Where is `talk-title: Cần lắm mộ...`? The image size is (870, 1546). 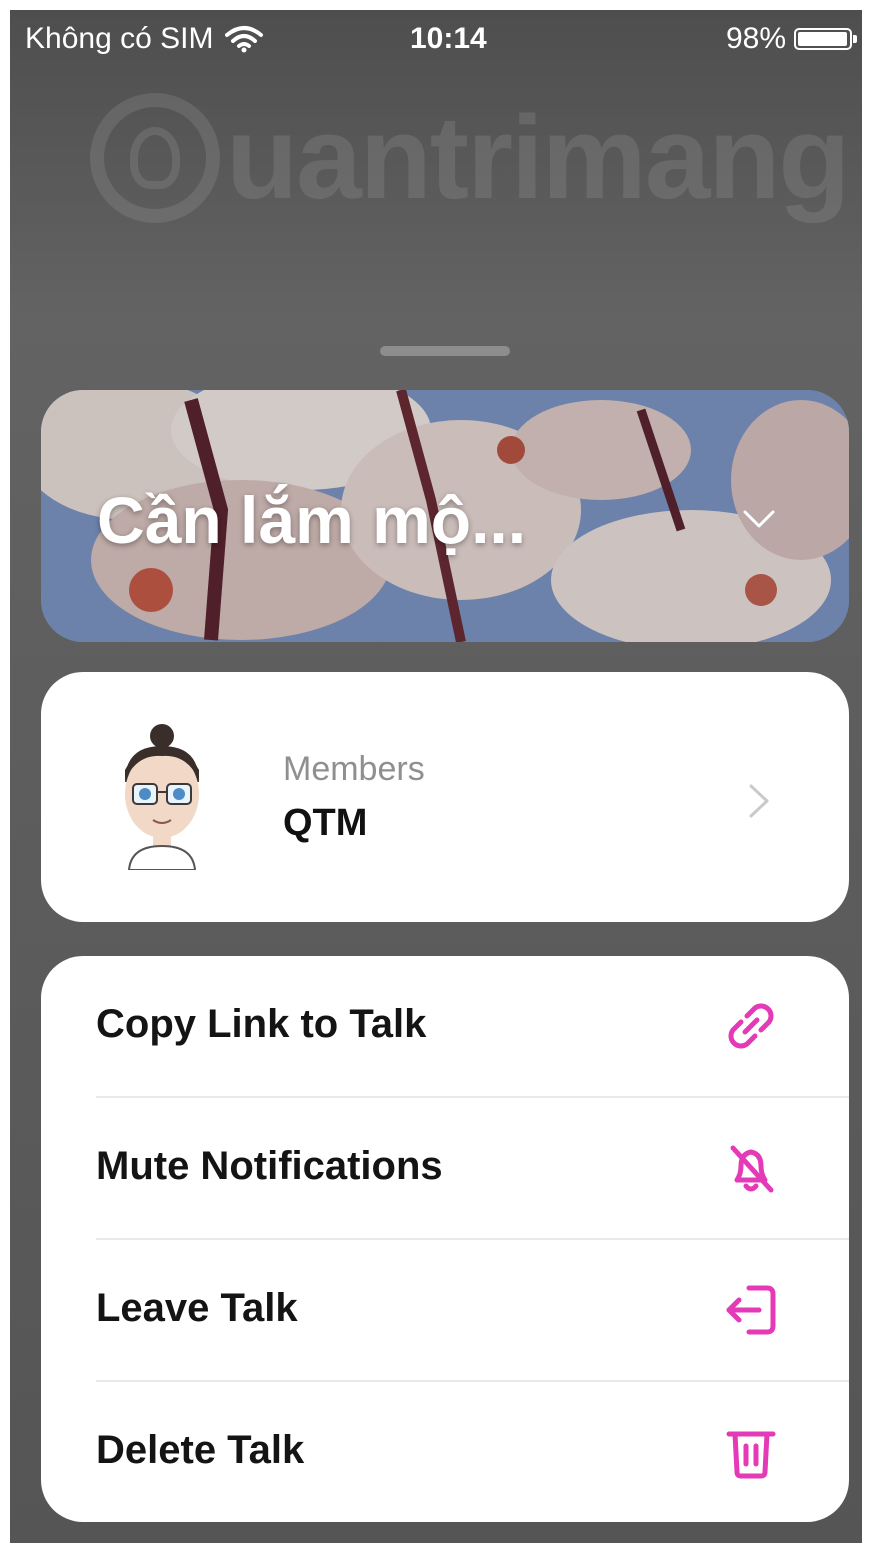 talk-title: Cần lắm mộ... is located at coordinates (312, 520).